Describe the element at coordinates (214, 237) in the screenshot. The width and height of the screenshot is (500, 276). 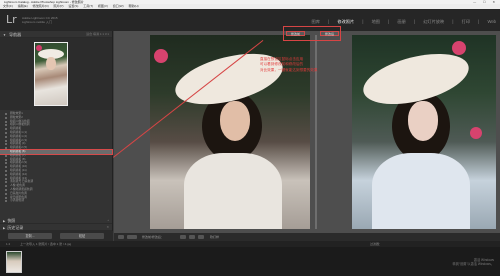
I see `soft-proof-checkbox: 软打样` at that location.